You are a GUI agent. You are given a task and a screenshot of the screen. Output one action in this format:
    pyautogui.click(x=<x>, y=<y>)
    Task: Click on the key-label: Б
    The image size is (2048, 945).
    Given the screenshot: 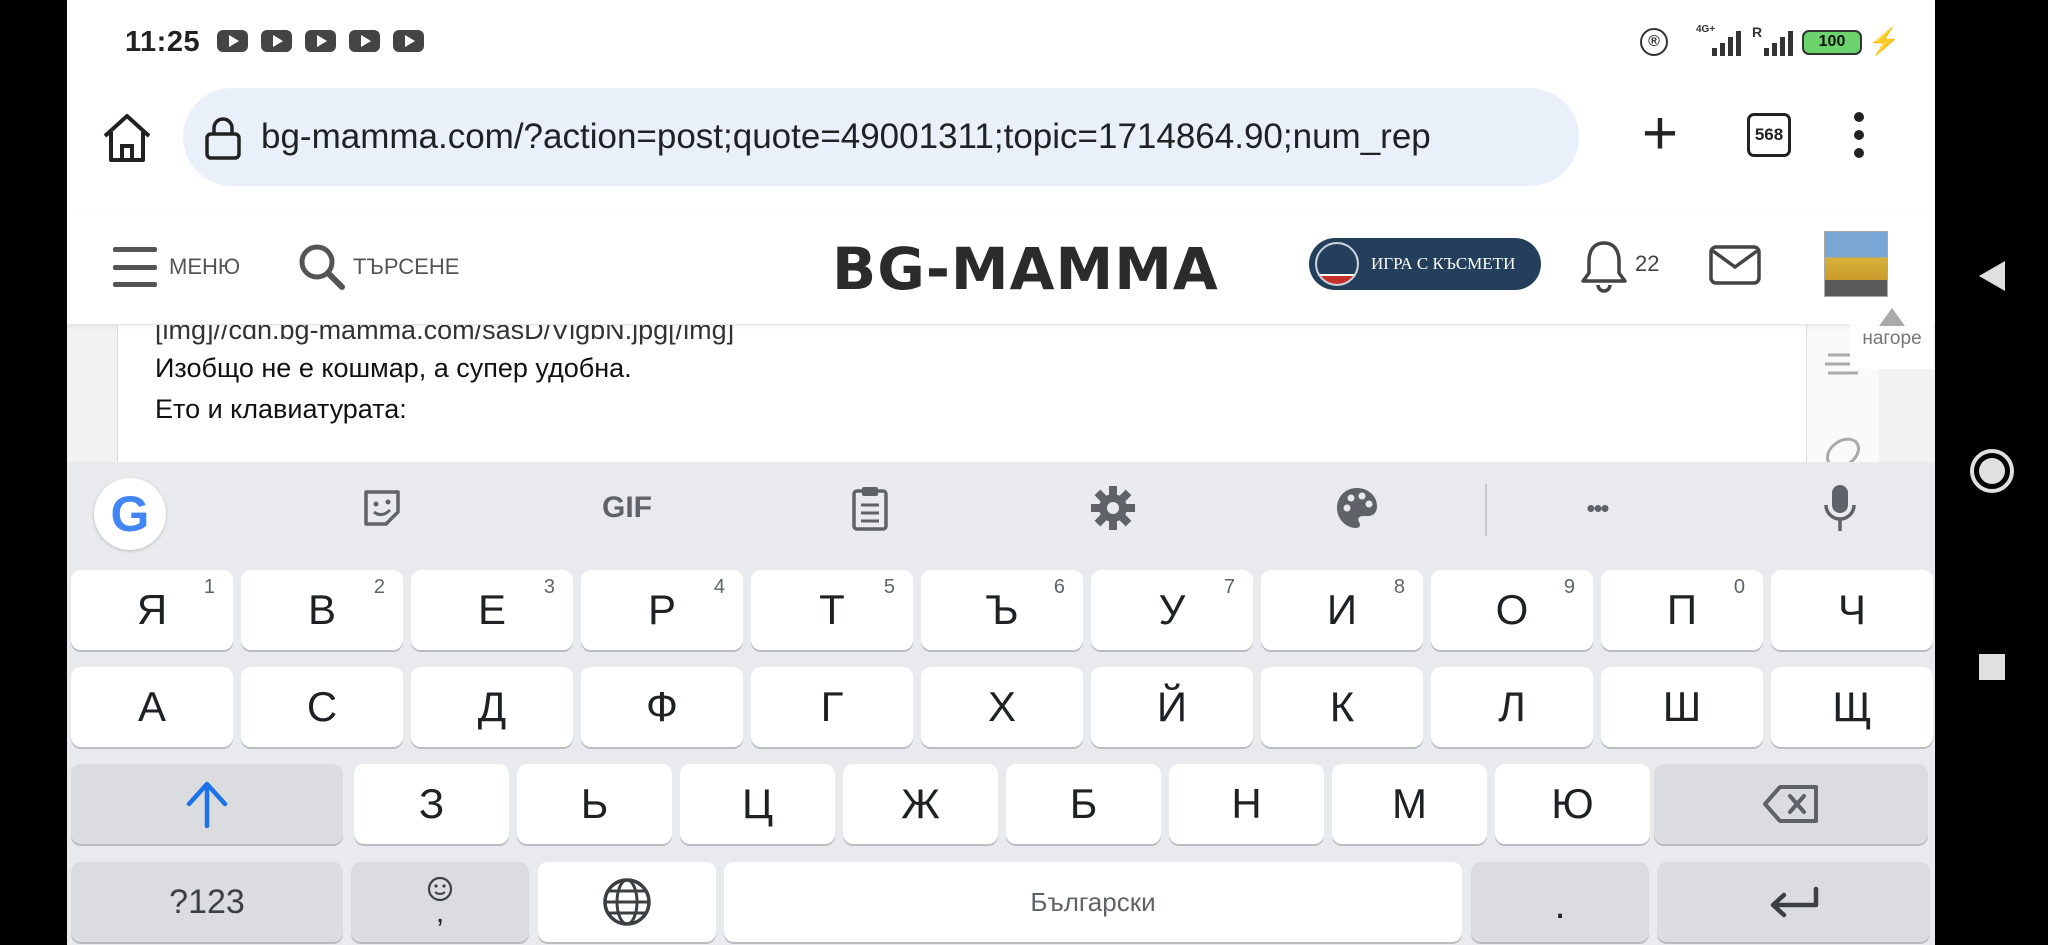 What is the action you would take?
    pyautogui.click(x=1084, y=804)
    